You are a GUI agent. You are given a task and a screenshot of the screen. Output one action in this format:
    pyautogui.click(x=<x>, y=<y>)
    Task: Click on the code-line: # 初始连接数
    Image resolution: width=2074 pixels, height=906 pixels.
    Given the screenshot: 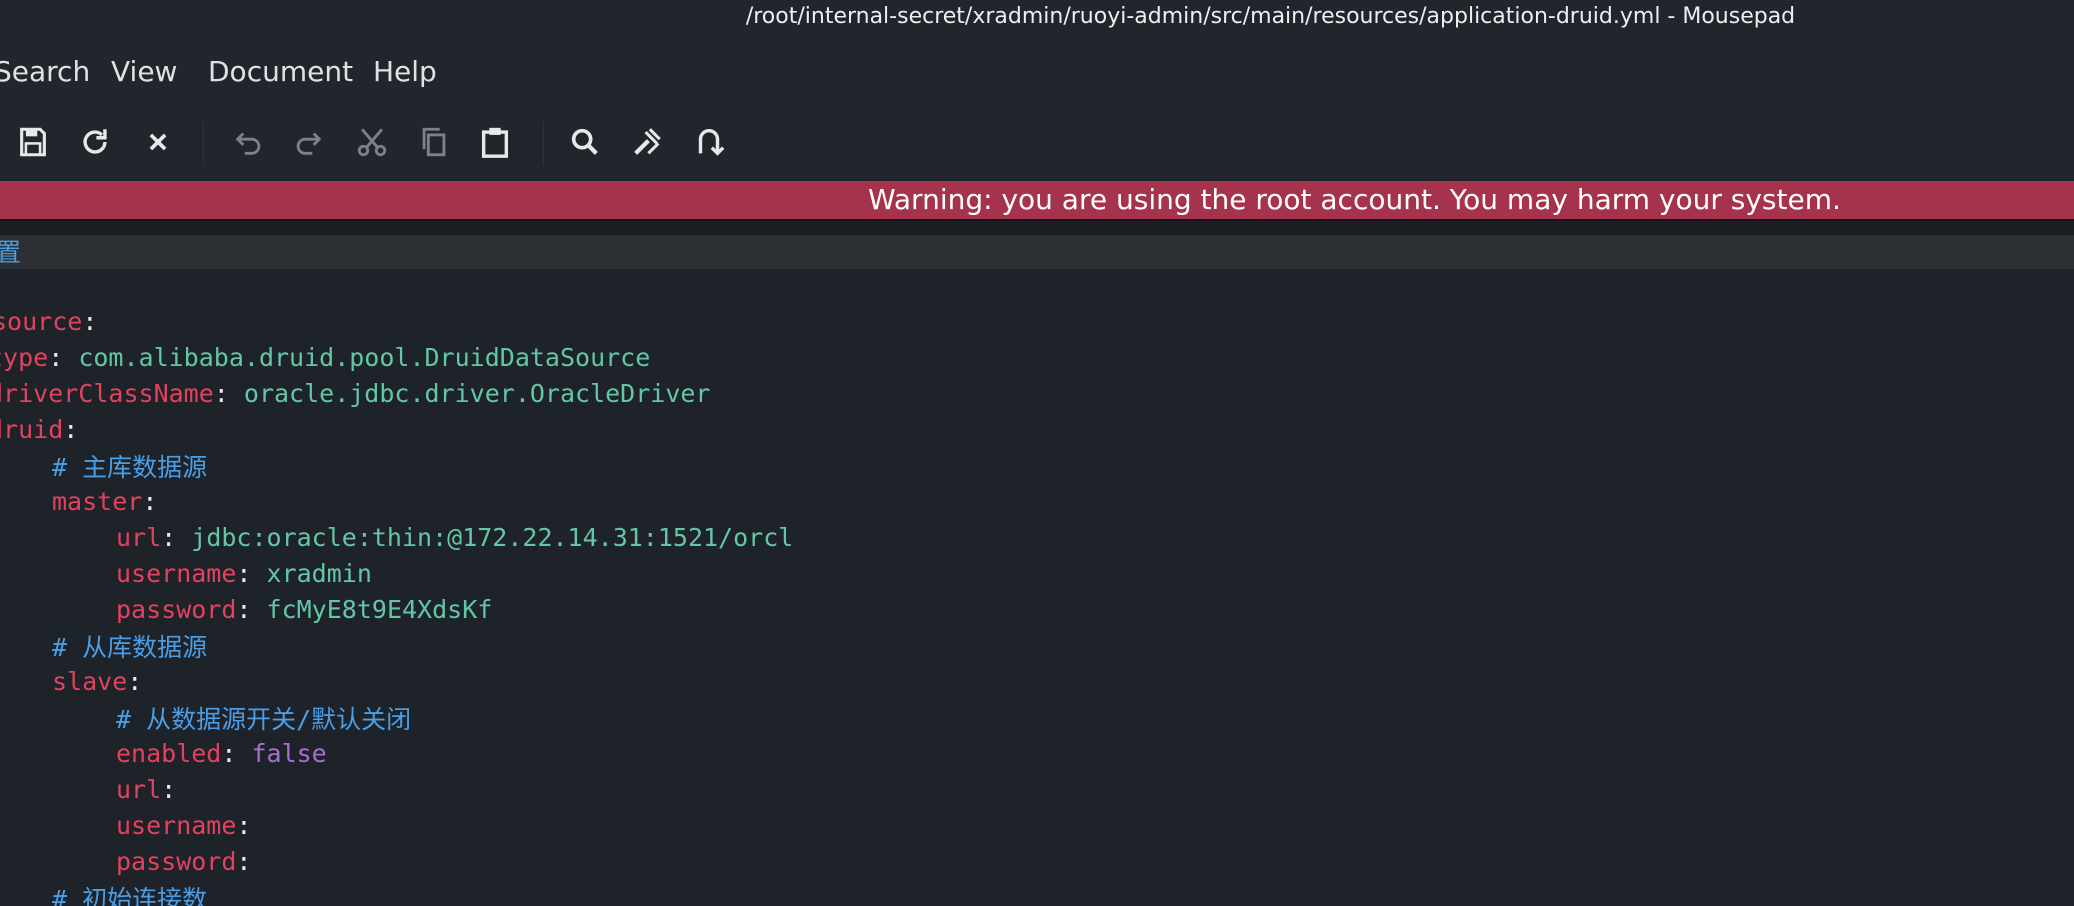 What is the action you would take?
    pyautogui.click(x=129, y=894)
    